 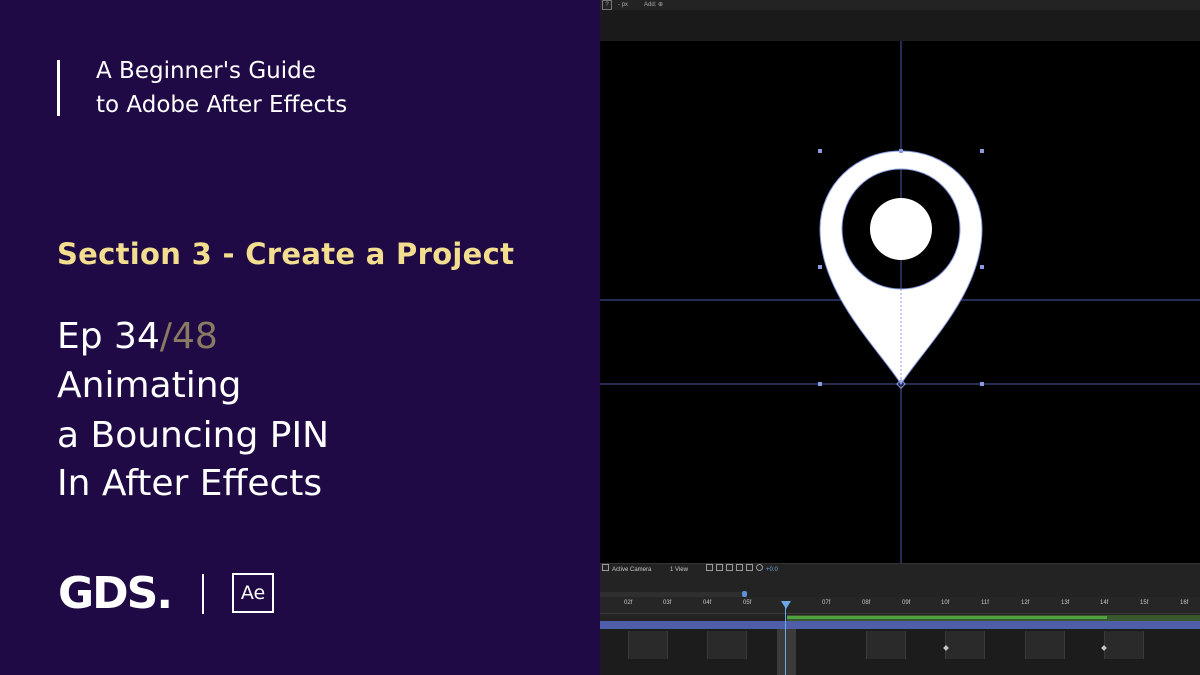 I want to click on transform-handle-br, so click(x=982, y=384).